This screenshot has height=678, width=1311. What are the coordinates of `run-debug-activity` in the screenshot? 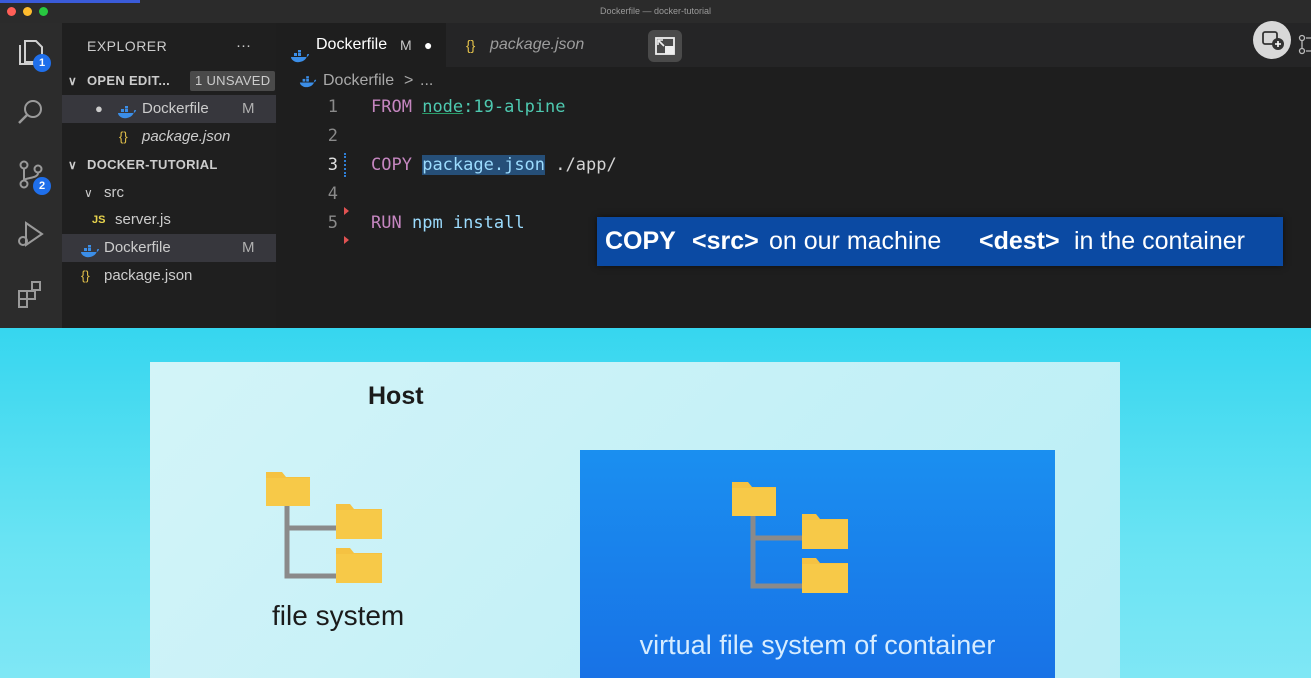 It's located at (31, 234).